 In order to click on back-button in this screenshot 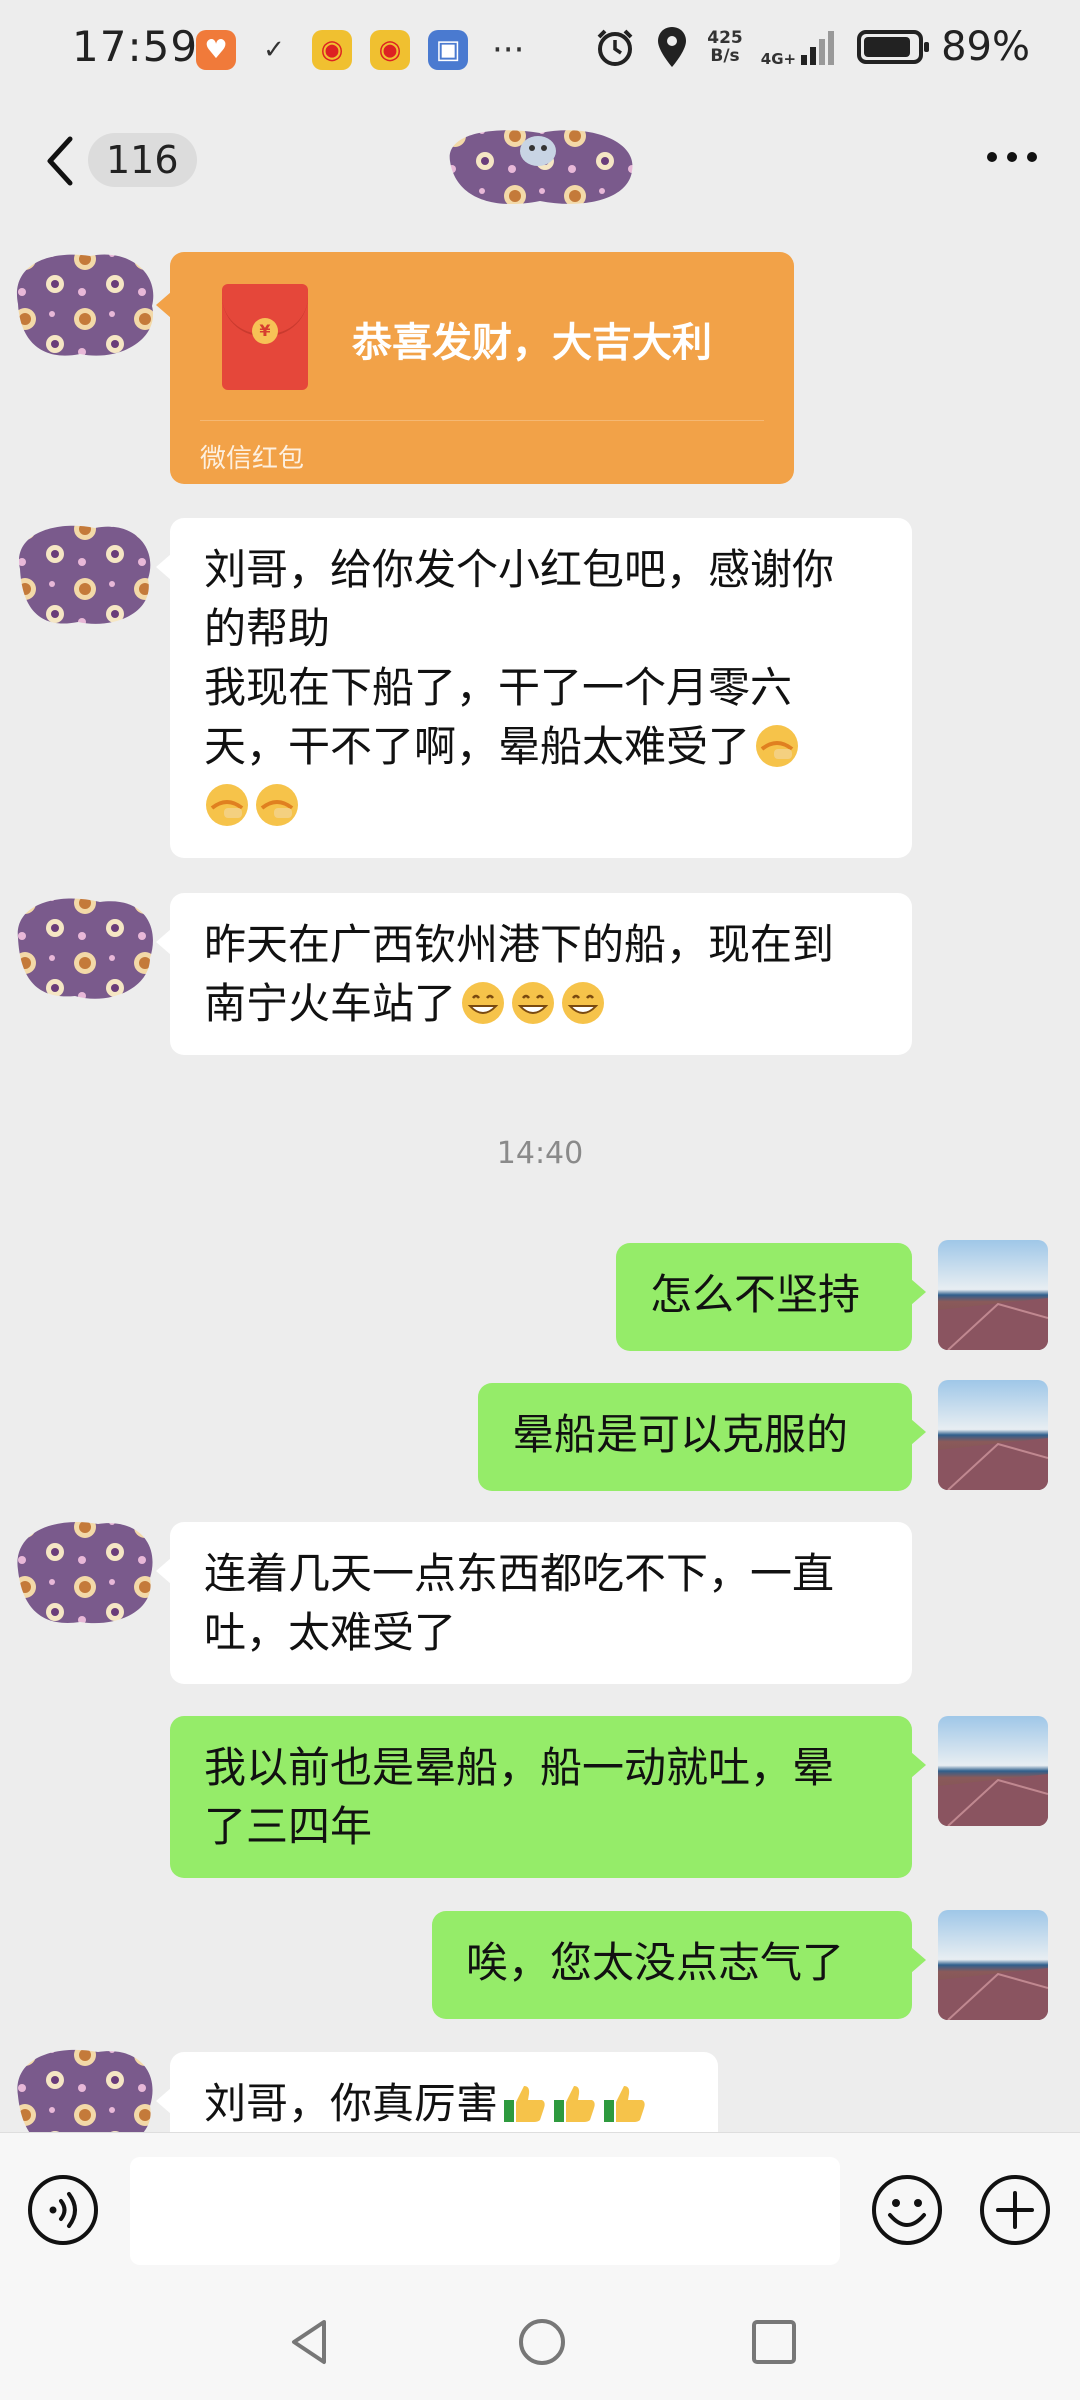, I will do `click(61, 161)`.